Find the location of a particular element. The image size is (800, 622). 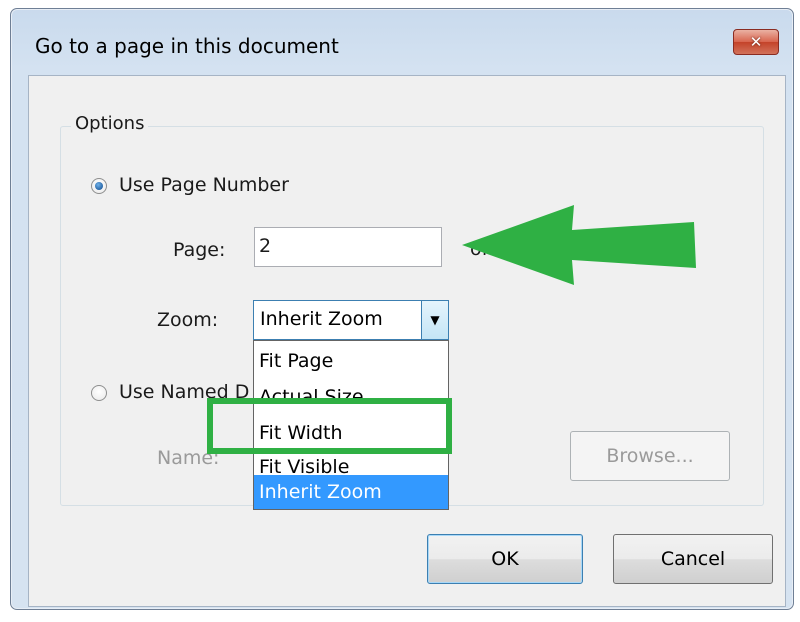

name-label: Name: is located at coordinates (188, 458).